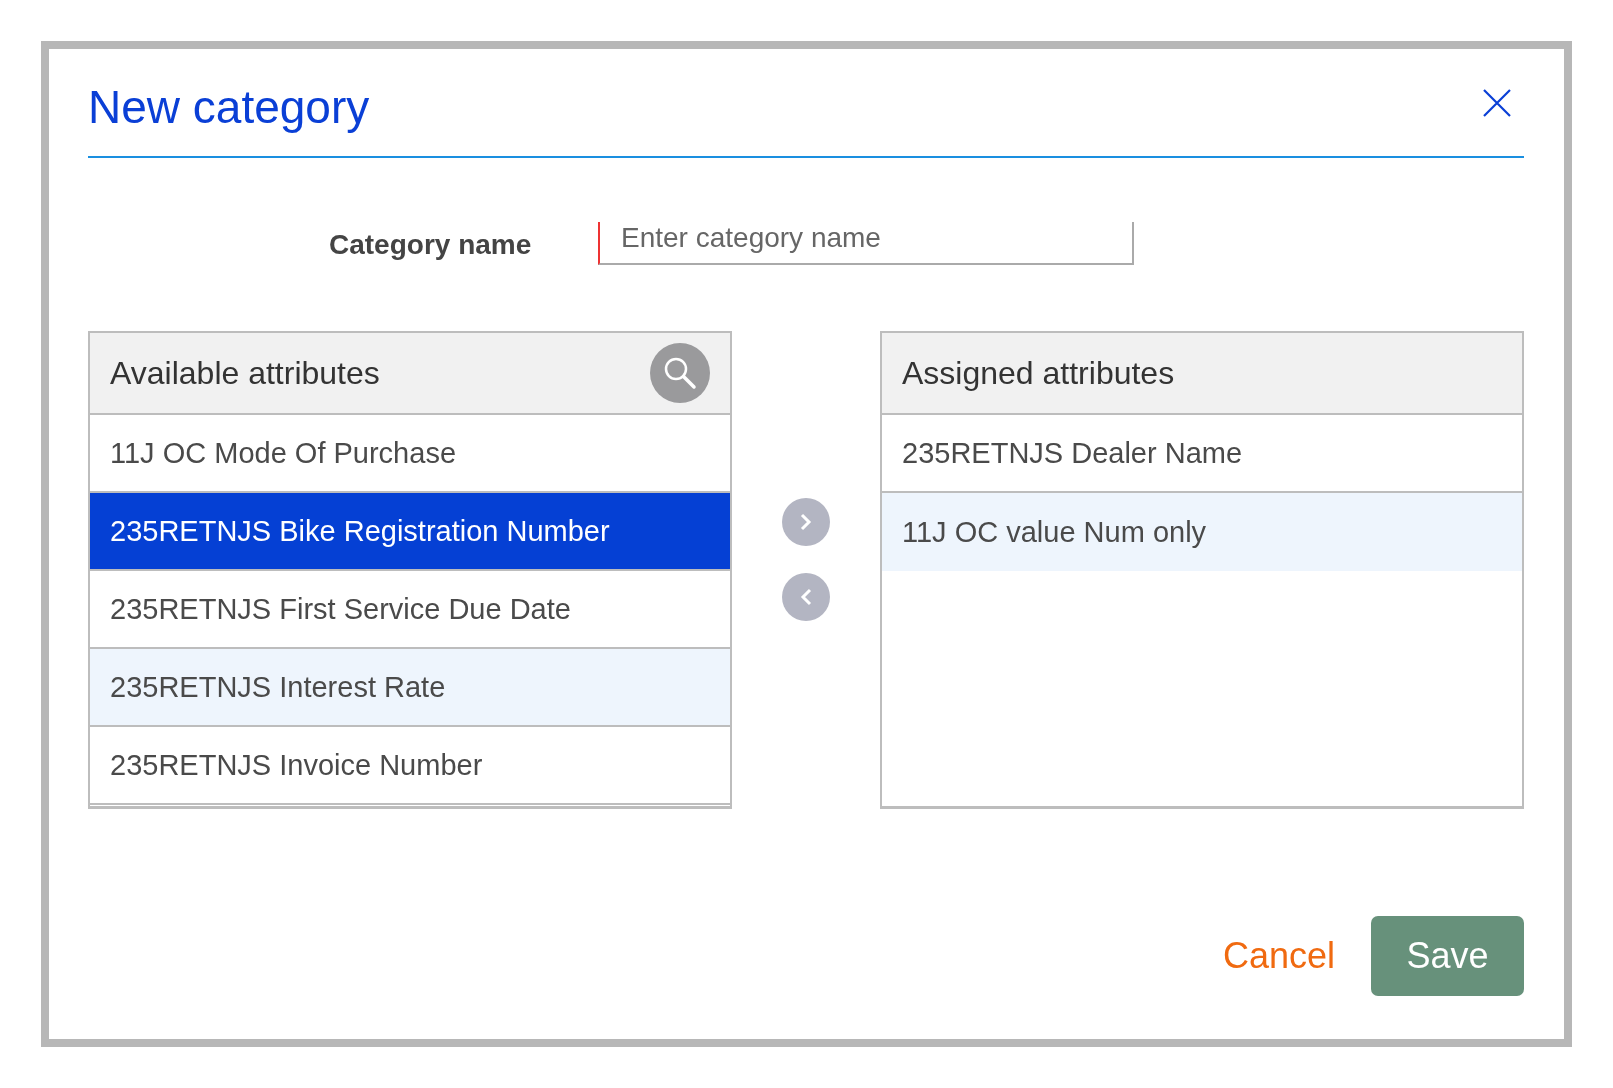  I want to click on attribute-list-item: 235RETNJS Bike Registration Number, so click(410, 532).